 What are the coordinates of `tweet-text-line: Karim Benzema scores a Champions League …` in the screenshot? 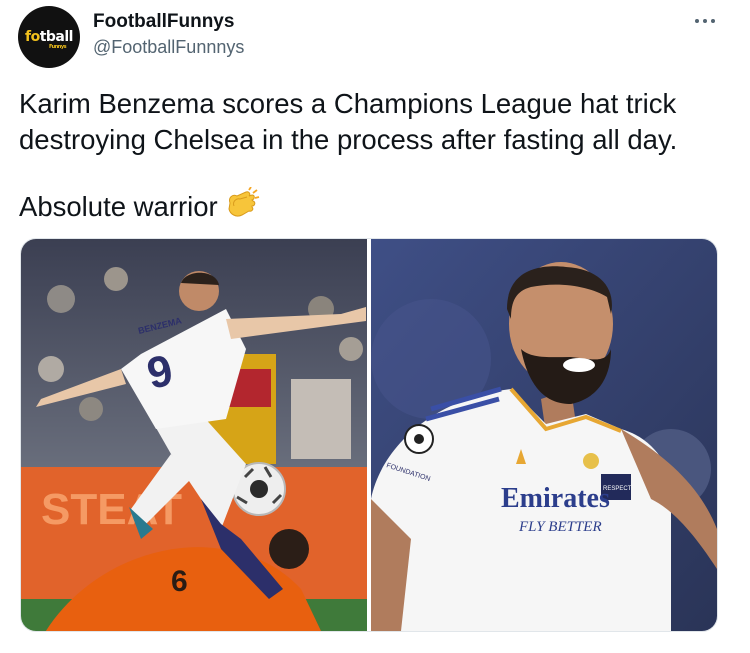 It's located at (348, 103).